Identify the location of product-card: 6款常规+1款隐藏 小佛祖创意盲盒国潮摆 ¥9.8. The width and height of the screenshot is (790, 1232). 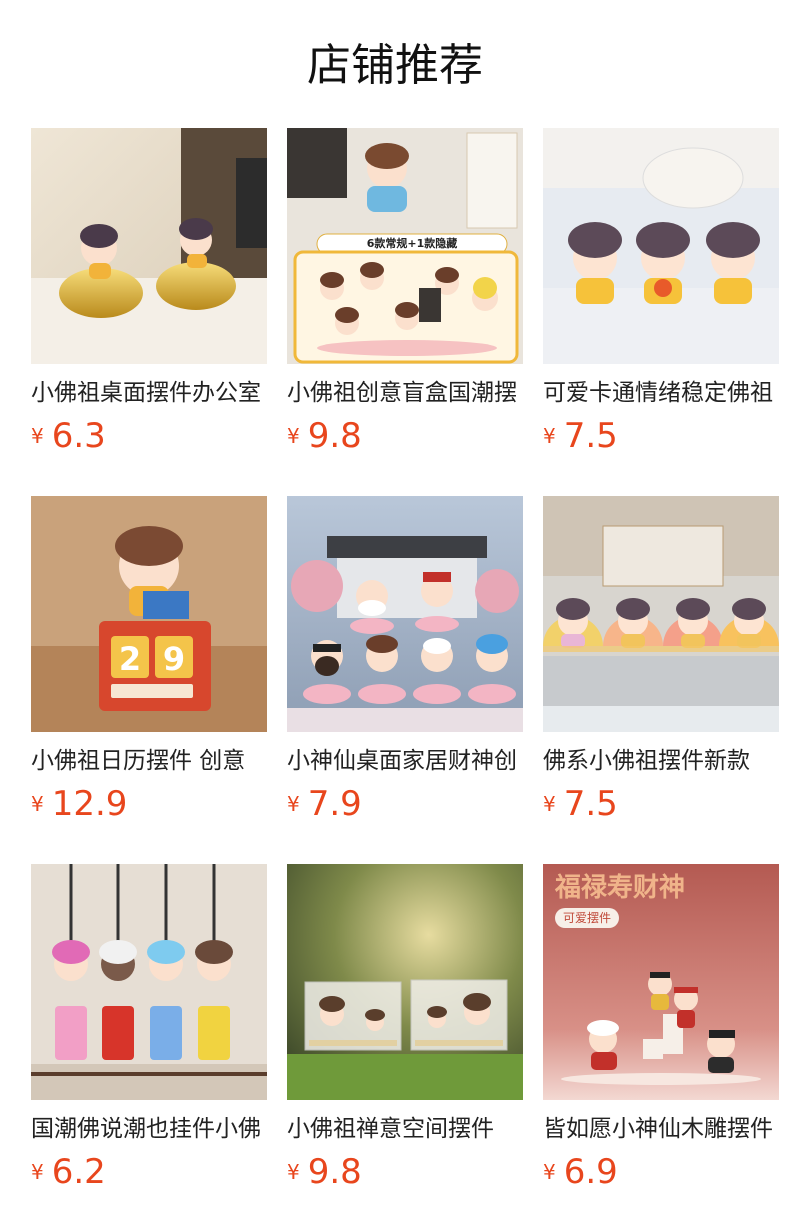
(405, 312).